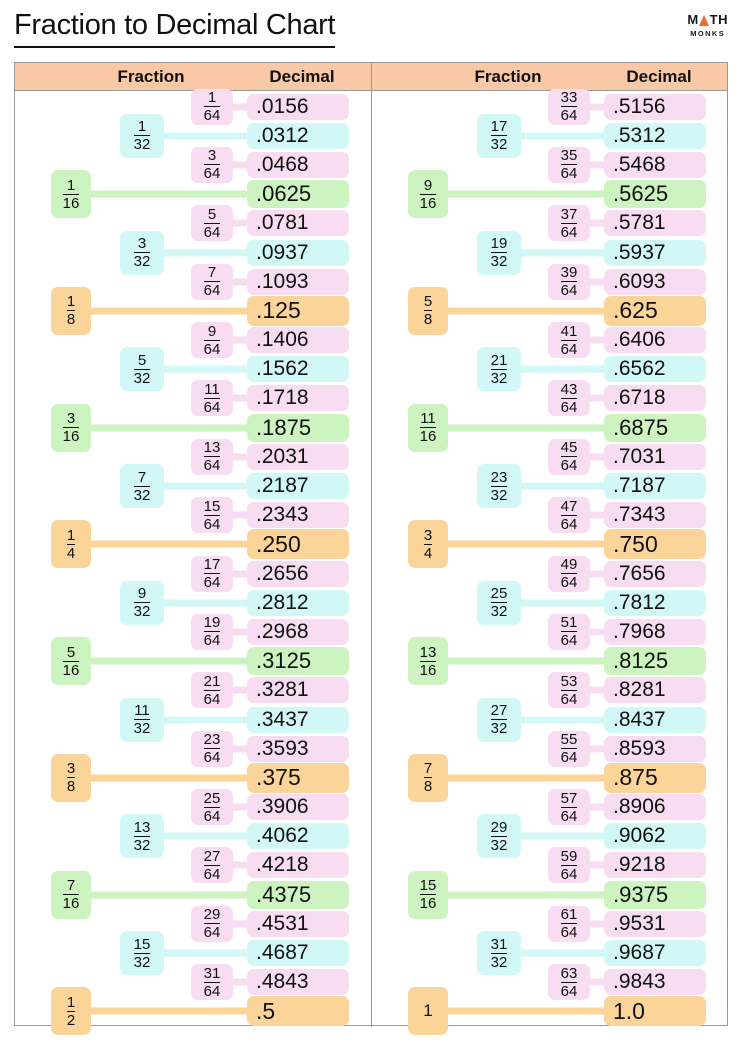  I want to click on left-fraction-cell: 12, so click(71, 1011).